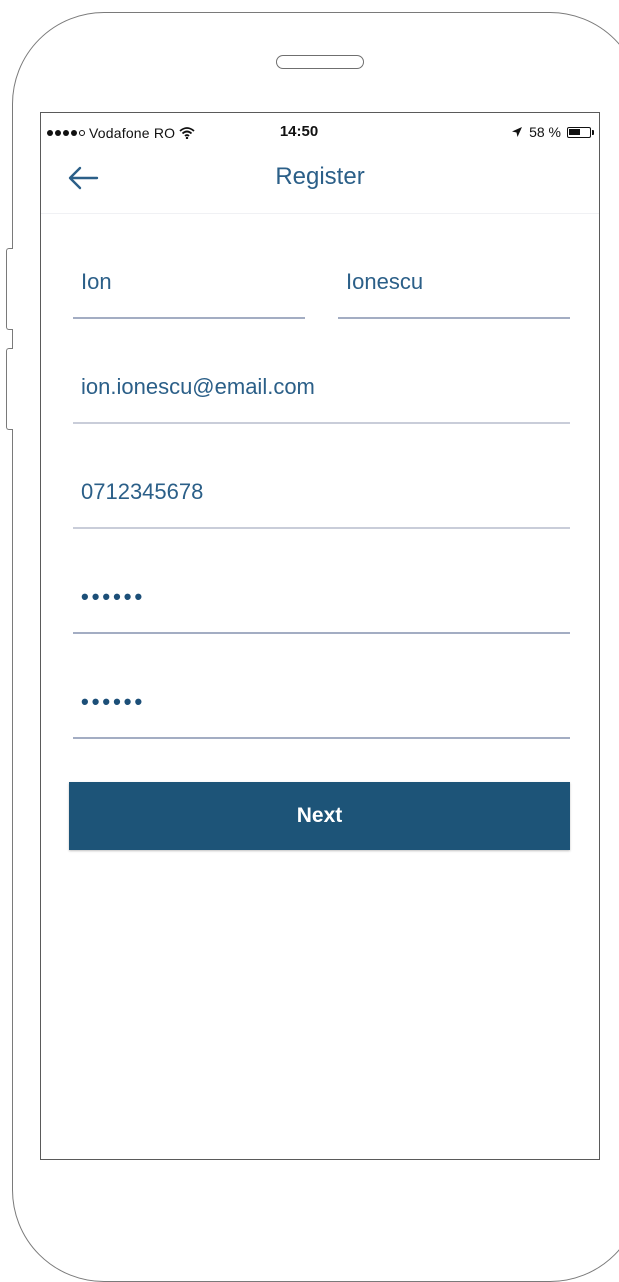  Describe the element at coordinates (9, 289) in the screenshot. I see `volume-up-button` at that location.